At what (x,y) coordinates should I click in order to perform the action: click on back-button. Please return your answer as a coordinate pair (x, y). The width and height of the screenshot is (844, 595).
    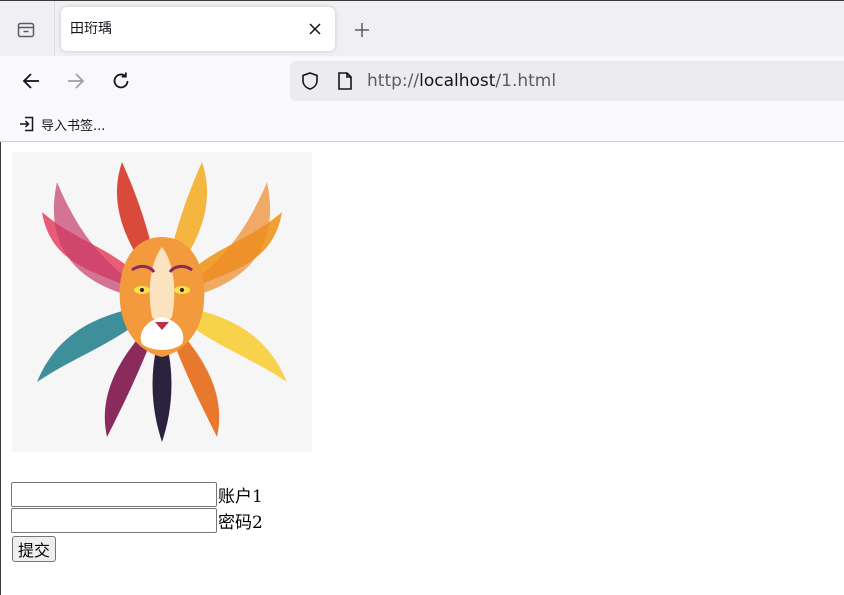
    Looking at the image, I should click on (31, 81).